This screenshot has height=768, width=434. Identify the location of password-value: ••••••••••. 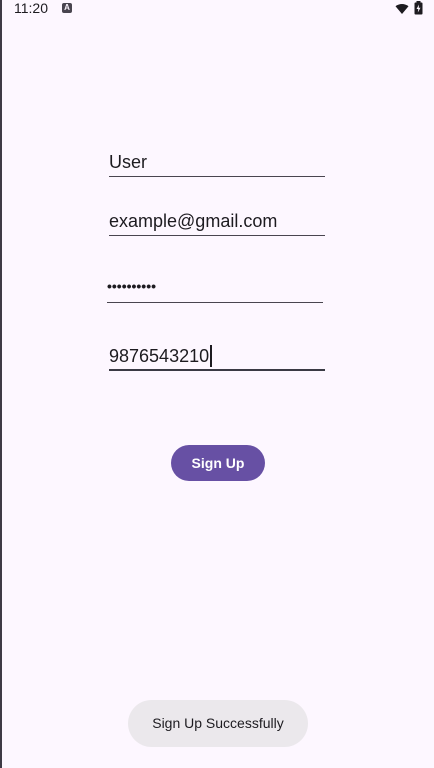
(132, 286).